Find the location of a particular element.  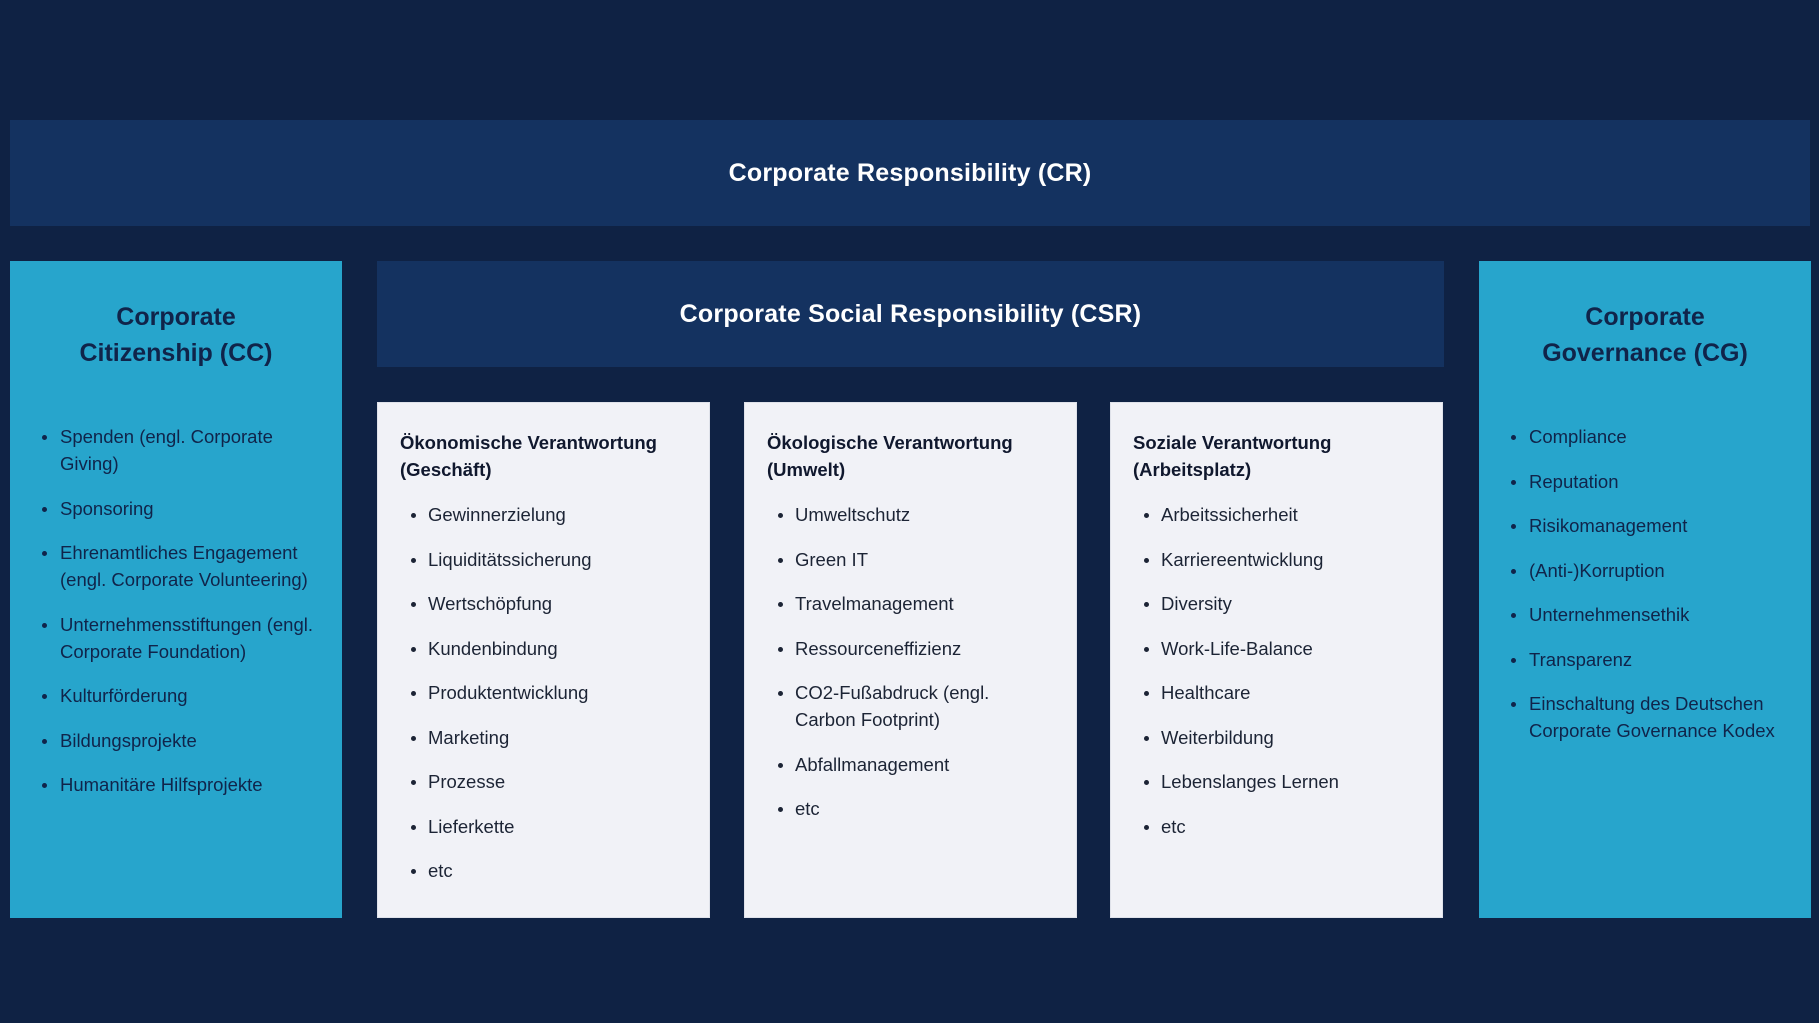

cg-title-line2: Governance (CG) is located at coordinates (1645, 353).